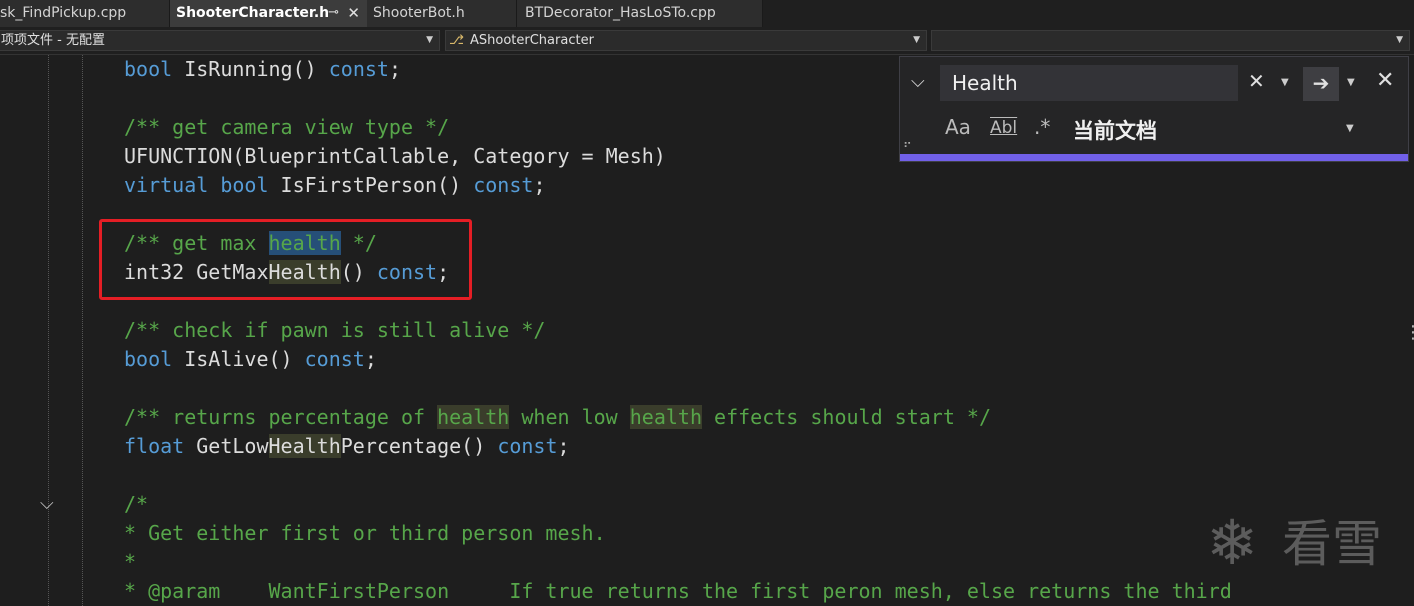  What do you see at coordinates (226, 446) in the screenshot?
I see `code-token: GetLow` at bounding box center [226, 446].